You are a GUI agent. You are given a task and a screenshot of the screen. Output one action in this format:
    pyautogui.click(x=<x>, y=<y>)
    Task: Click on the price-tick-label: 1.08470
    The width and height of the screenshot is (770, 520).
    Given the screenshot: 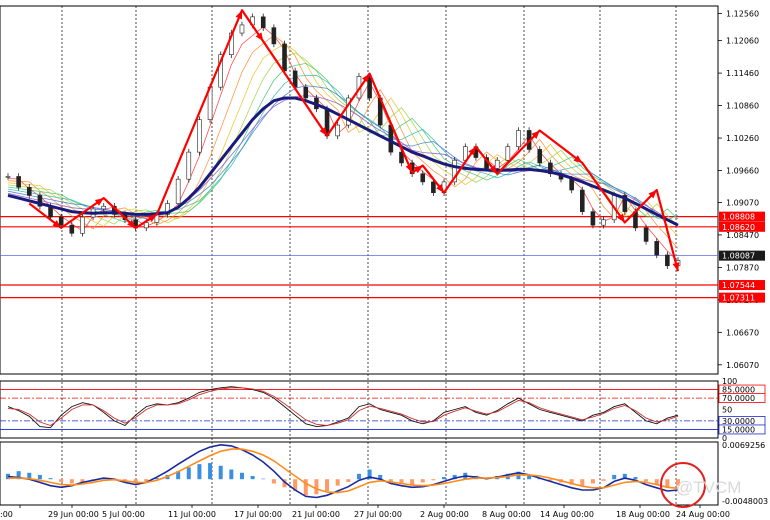 What is the action you would take?
    pyautogui.click(x=742, y=235)
    